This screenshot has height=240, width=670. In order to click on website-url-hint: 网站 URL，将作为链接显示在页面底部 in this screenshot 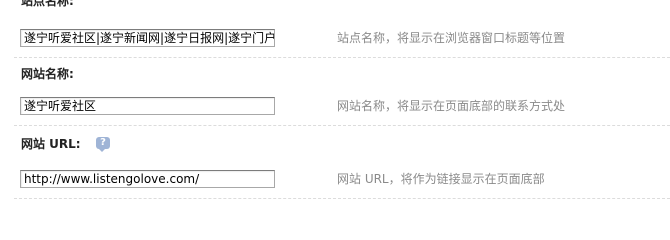, I will do `click(441, 179)`.